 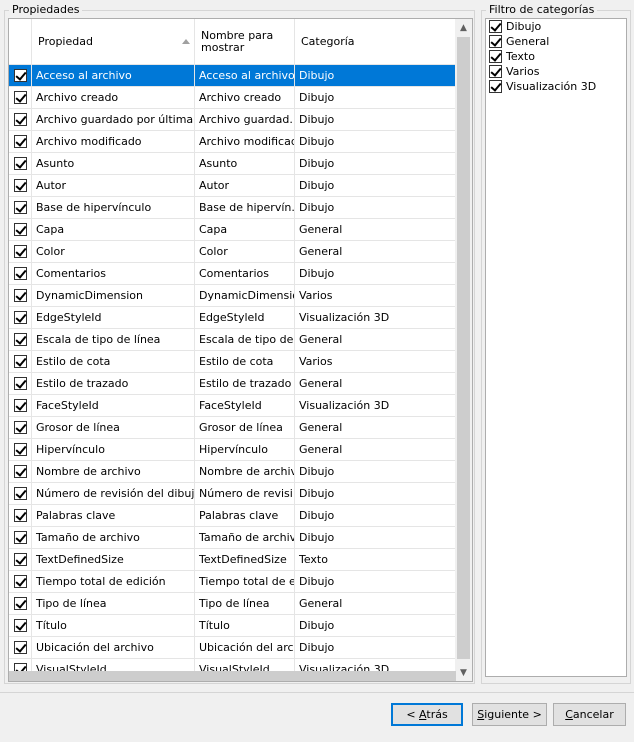 I want to click on row-display-name: Asunto, so click(x=245, y=163).